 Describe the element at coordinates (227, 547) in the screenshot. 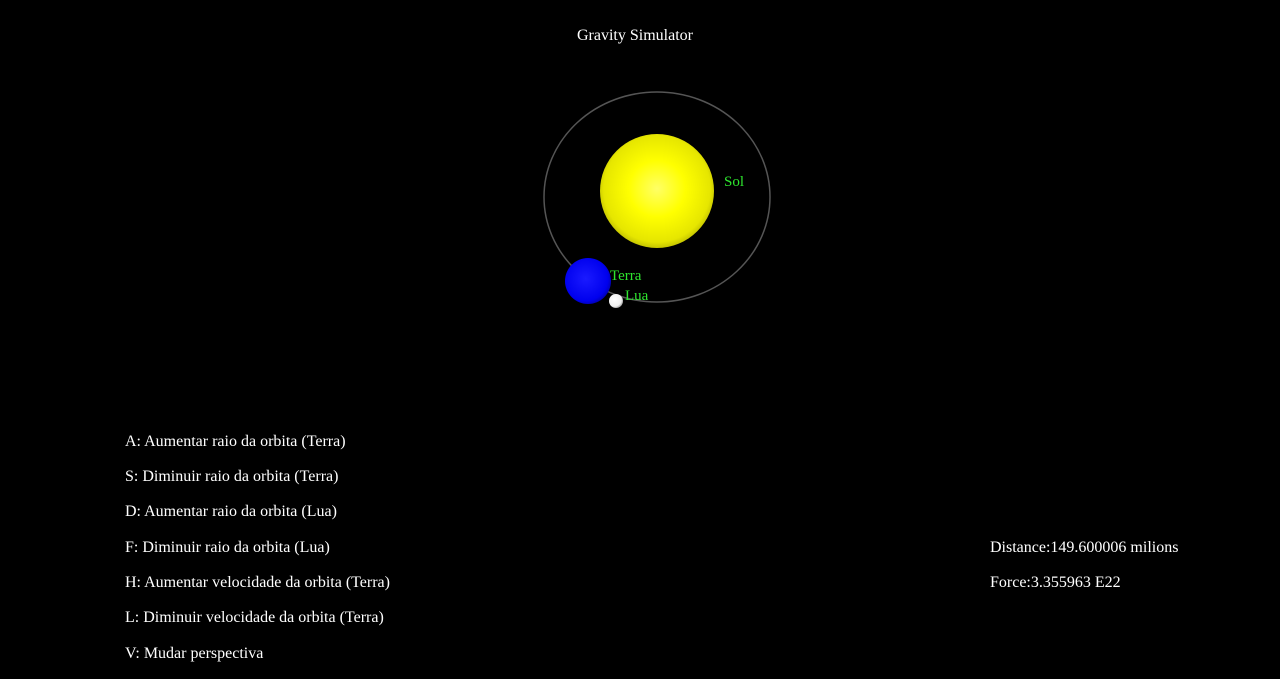

I see `control-hint-f: F: Diminuir raio da orbita (Lua)` at that location.